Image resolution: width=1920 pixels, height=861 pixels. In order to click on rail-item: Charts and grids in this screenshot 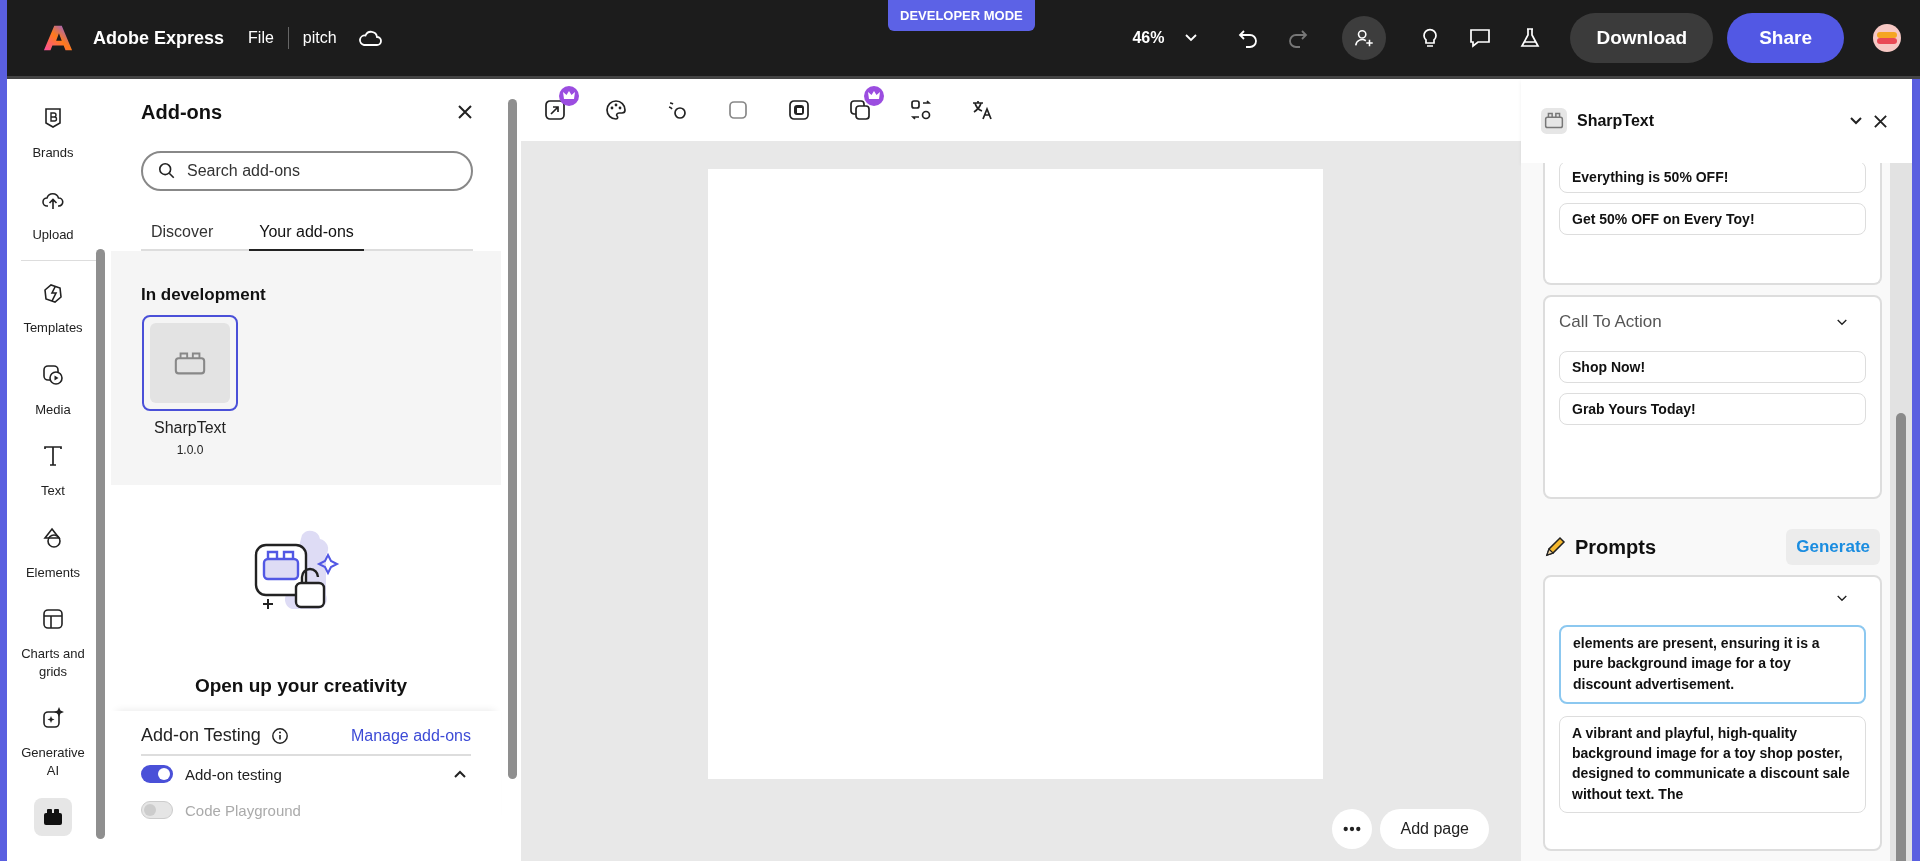, I will do `click(53, 640)`.